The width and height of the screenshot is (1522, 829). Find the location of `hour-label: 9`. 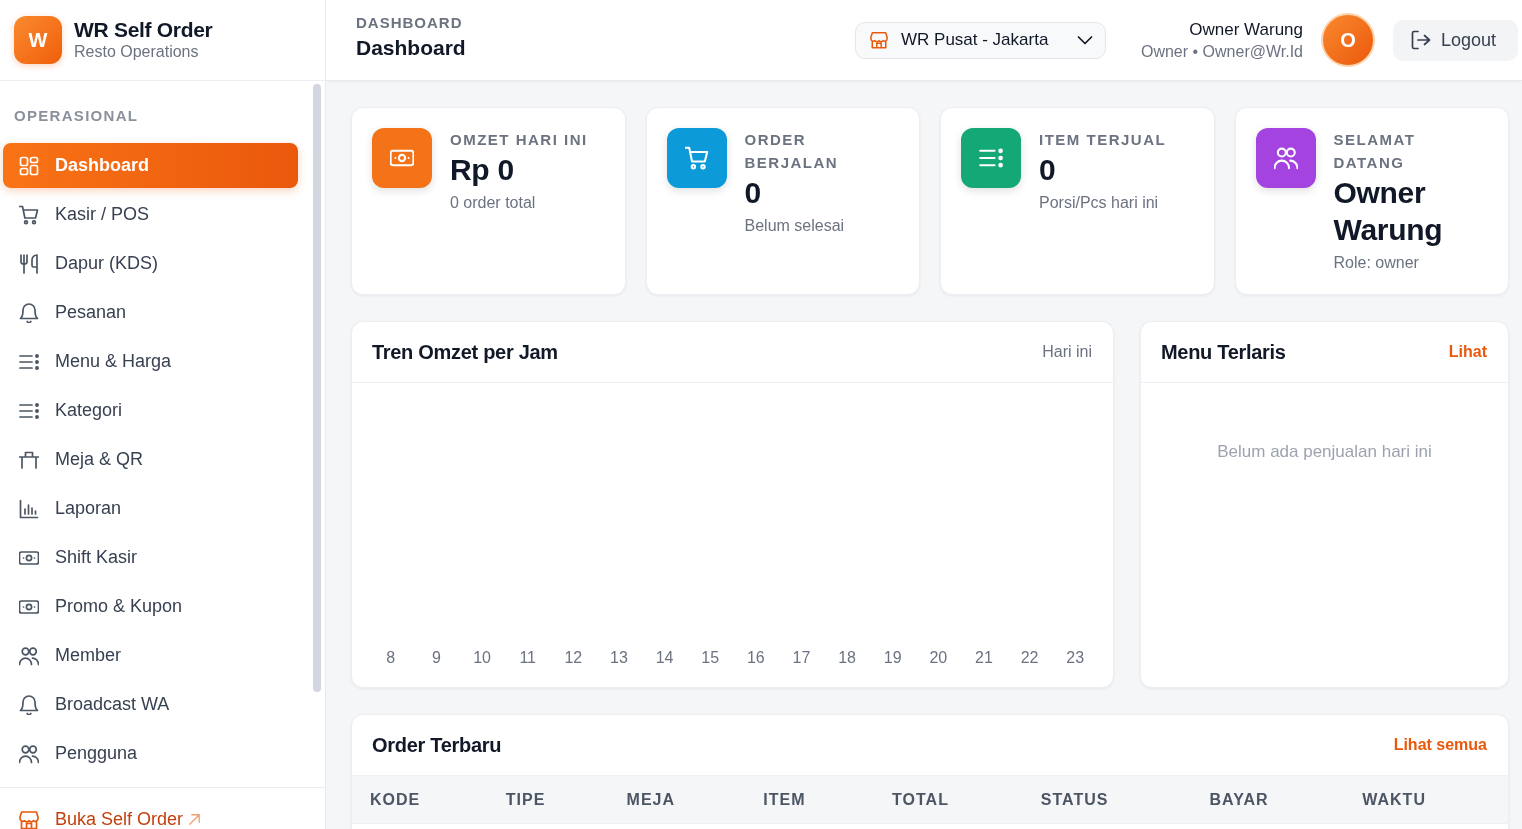

hour-label: 9 is located at coordinates (436, 658).